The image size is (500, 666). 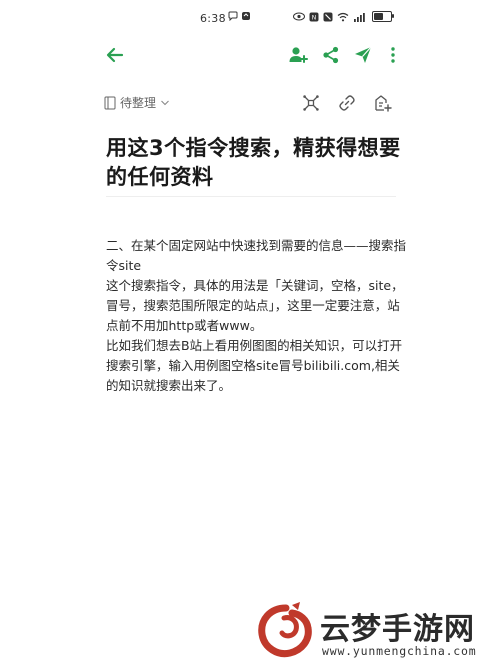 I want to click on link-button, so click(x=347, y=103).